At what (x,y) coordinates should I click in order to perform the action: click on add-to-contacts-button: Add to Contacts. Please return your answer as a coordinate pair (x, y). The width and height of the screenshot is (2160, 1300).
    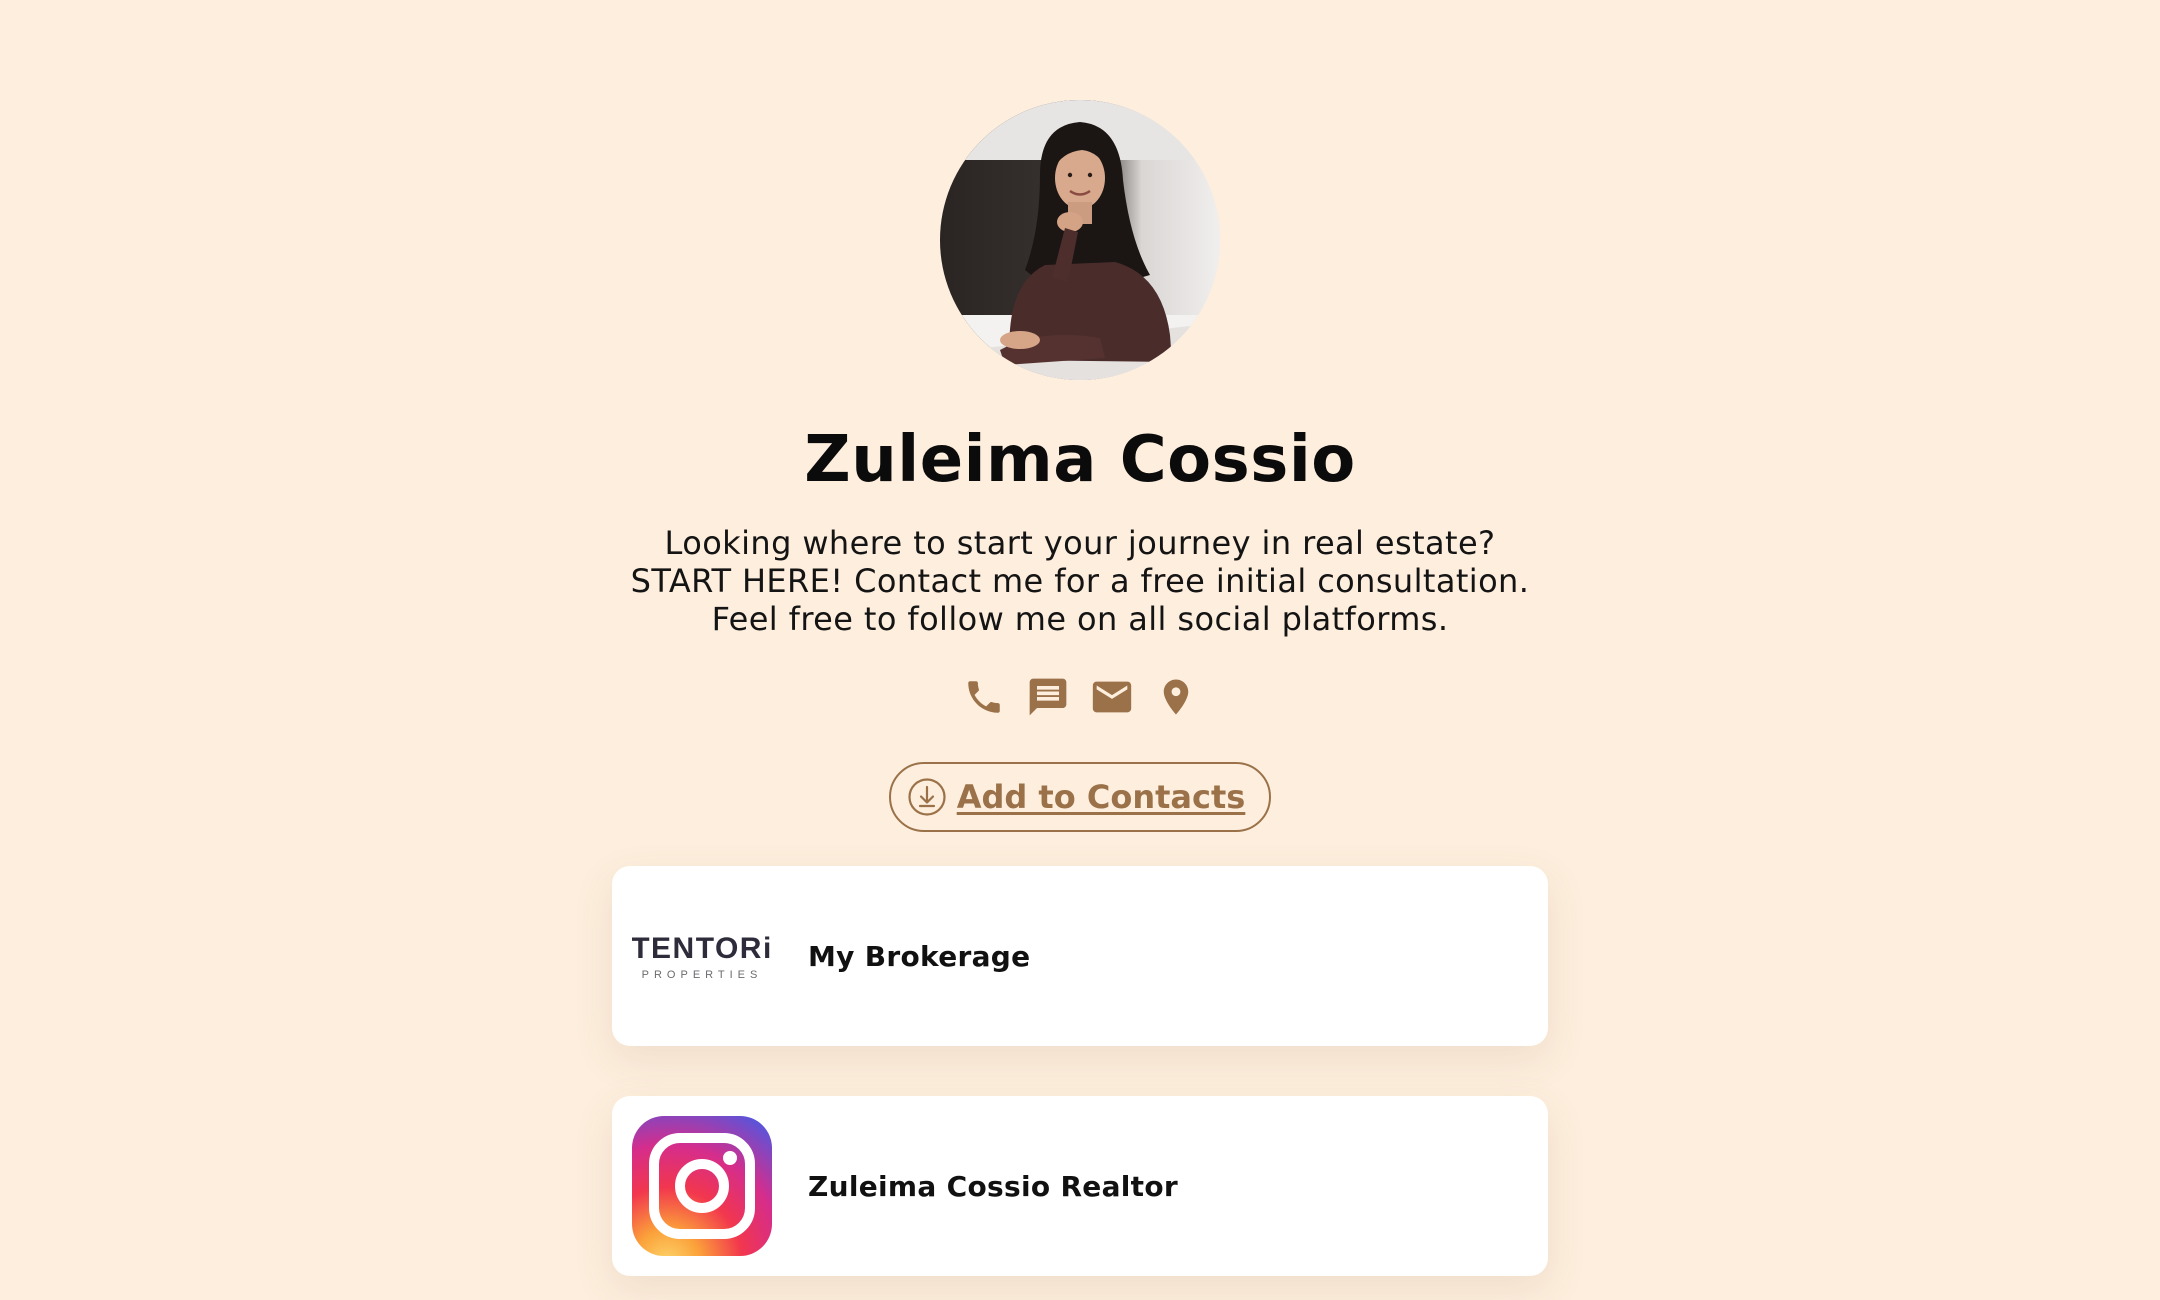
    Looking at the image, I should click on (1080, 797).